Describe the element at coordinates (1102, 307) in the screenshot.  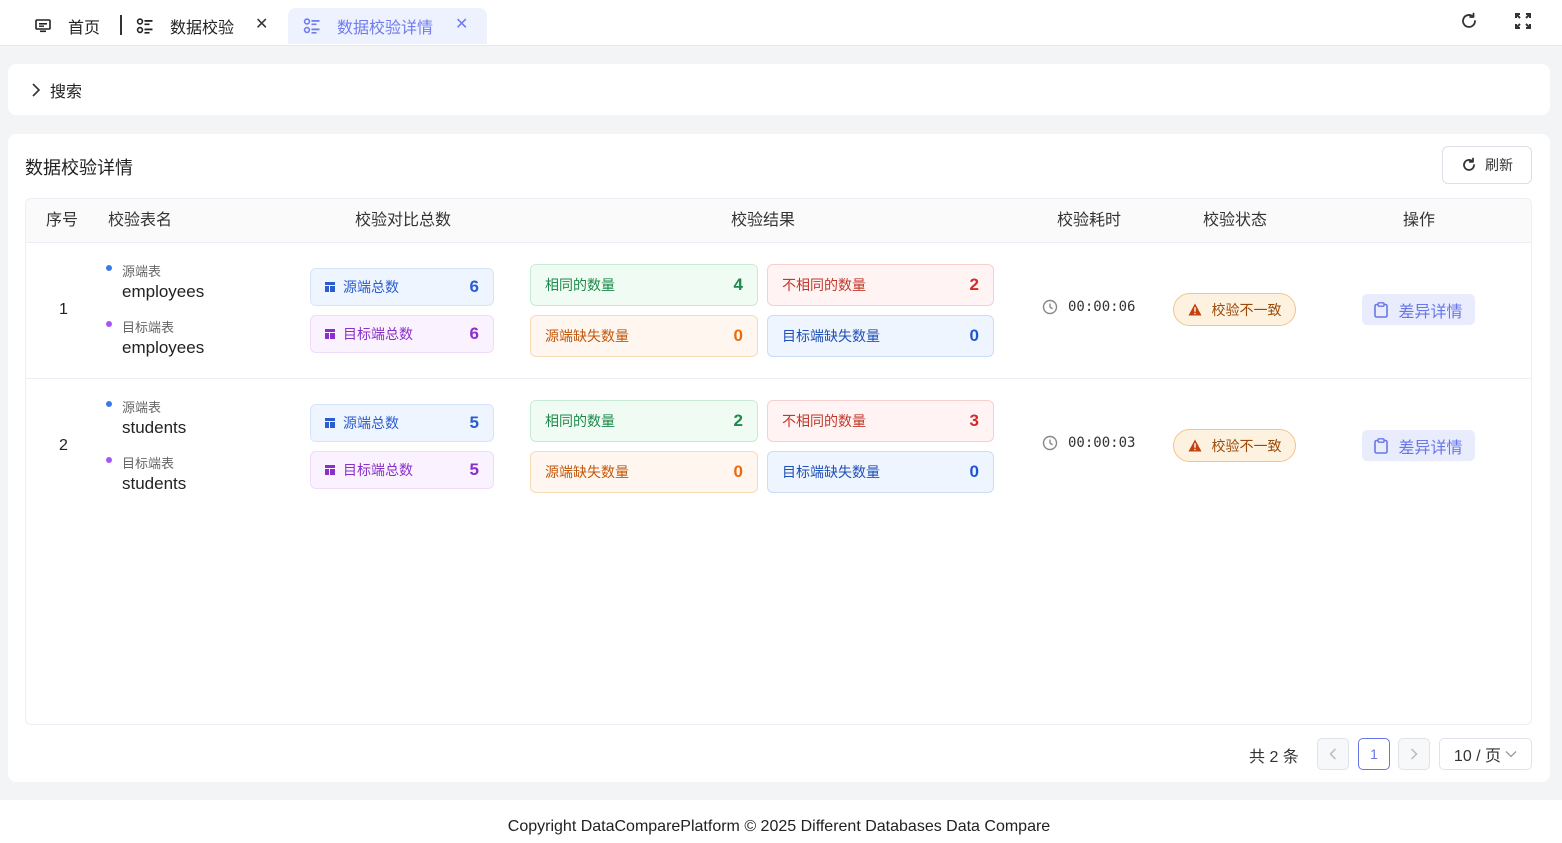
I see `duration-value: 00:00:06` at that location.